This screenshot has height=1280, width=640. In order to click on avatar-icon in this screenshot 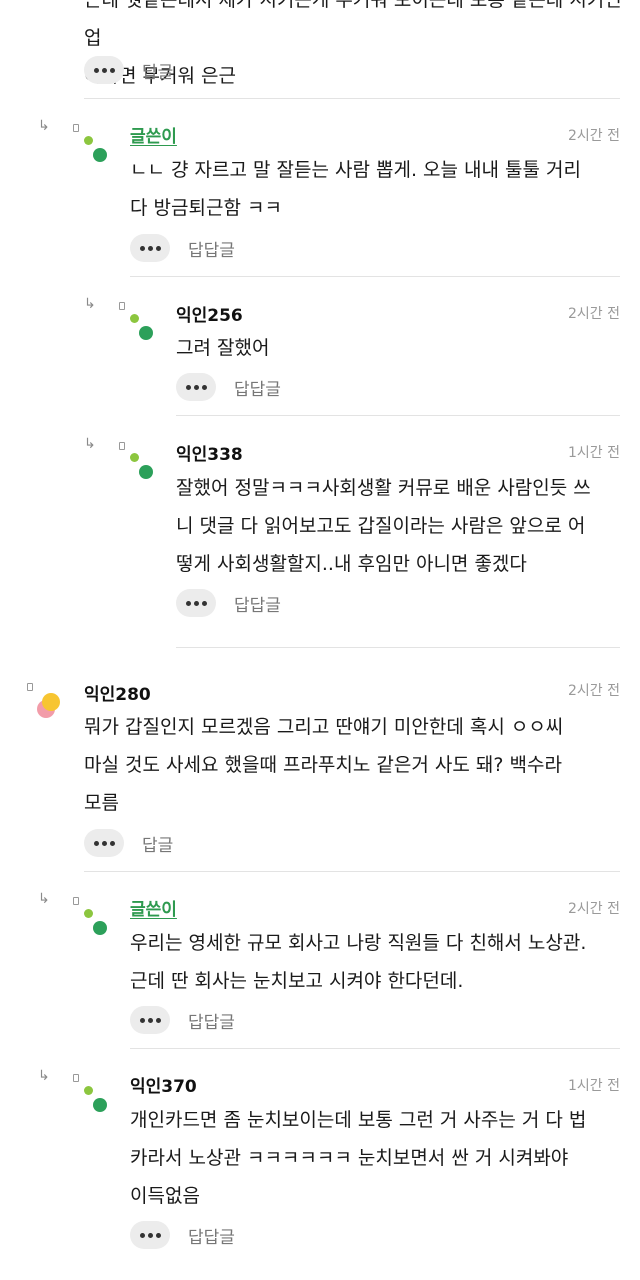, I will do `click(48, 705)`.